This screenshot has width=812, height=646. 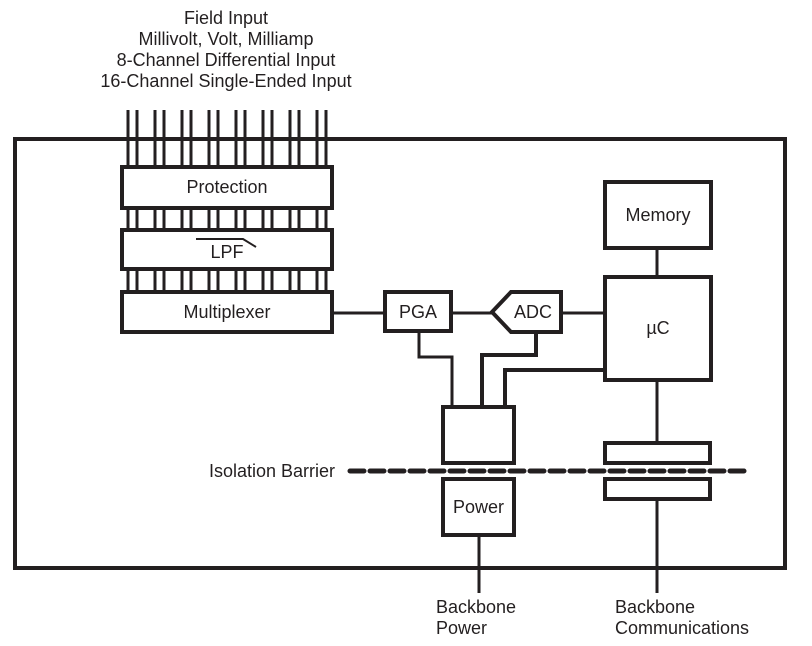 I want to click on comm-isolator-lower, so click(x=657, y=489).